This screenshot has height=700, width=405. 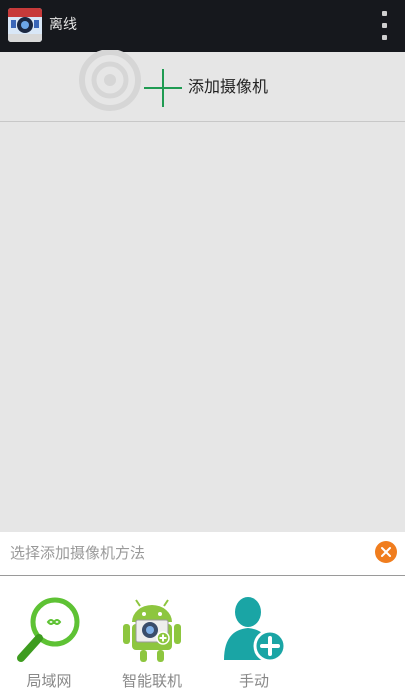 I want to click on option-lan: 局域网, so click(x=49, y=642).